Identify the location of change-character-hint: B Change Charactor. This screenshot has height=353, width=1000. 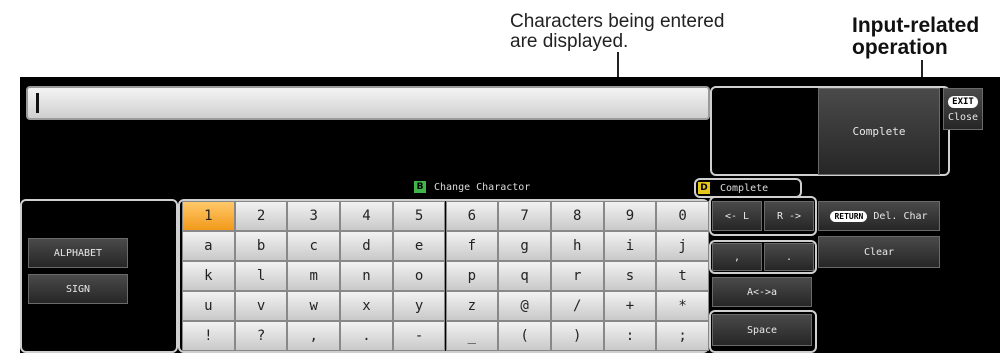
(472, 187).